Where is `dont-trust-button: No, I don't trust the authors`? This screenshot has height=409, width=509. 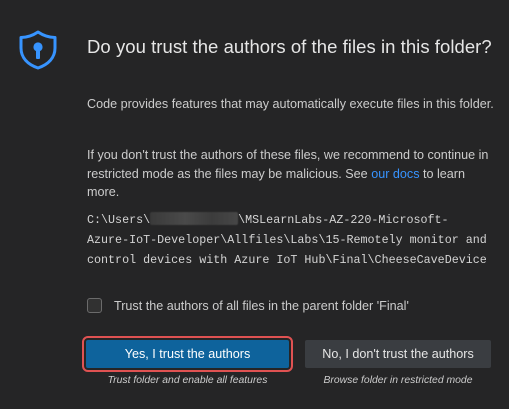 dont-trust-button: No, I don't trust the authors is located at coordinates (398, 354).